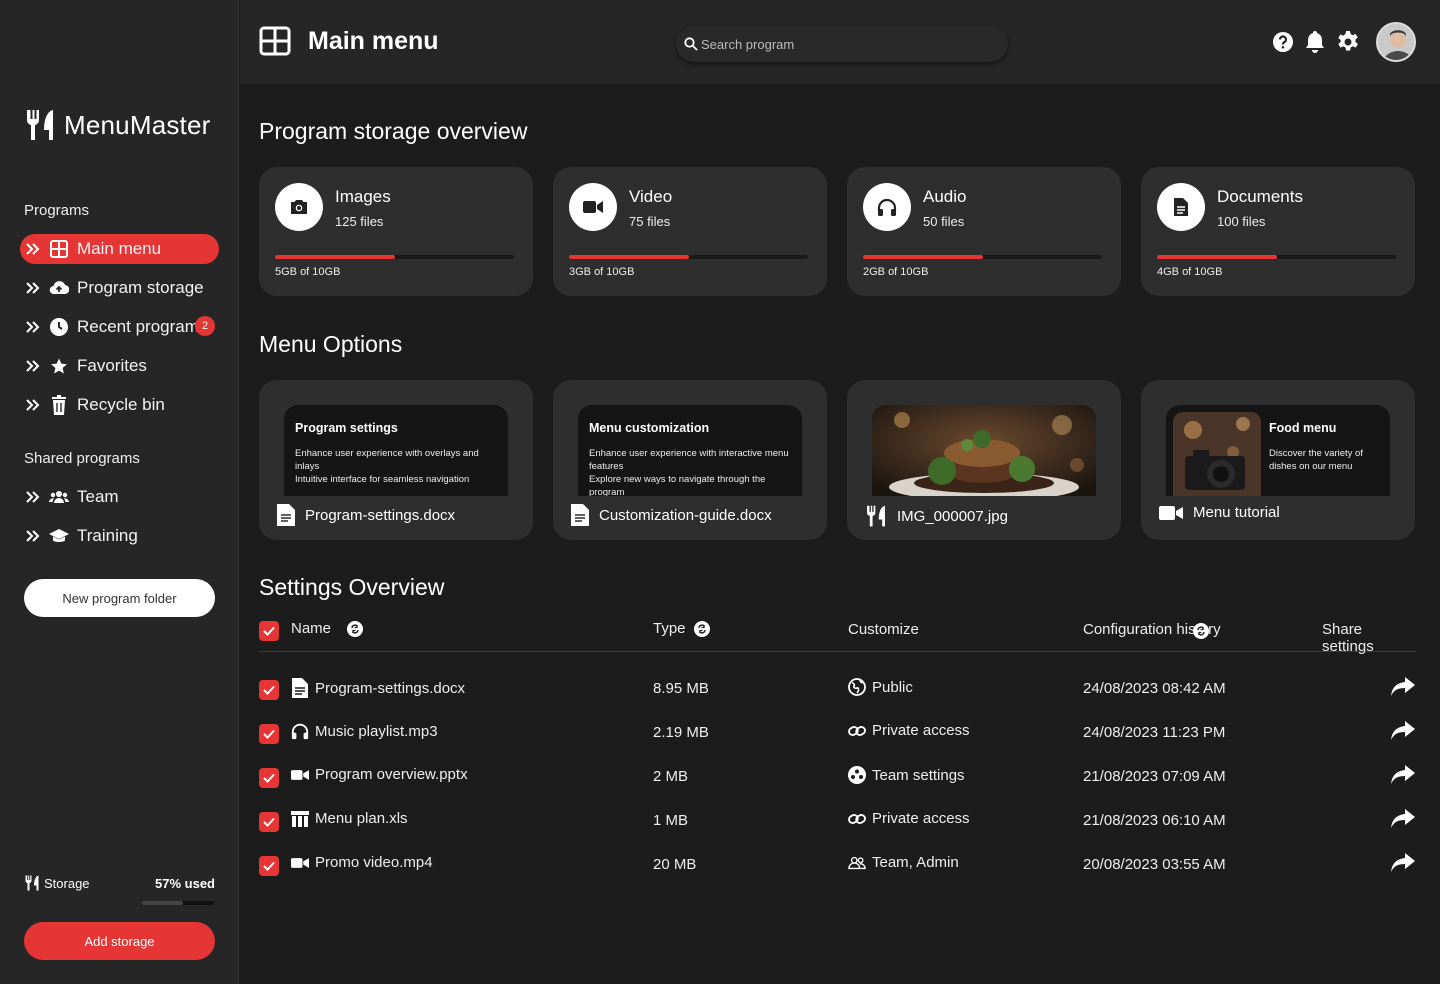  What do you see at coordinates (119, 327) in the screenshot?
I see `sidebar-item-recent-programs: Recent programs 2` at bounding box center [119, 327].